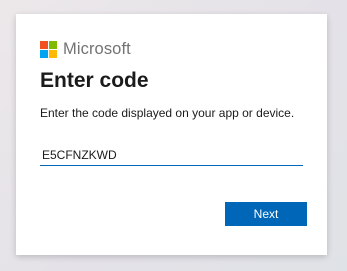  Describe the element at coordinates (94, 80) in the screenshot. I see `page-title: Enter code` at that location.